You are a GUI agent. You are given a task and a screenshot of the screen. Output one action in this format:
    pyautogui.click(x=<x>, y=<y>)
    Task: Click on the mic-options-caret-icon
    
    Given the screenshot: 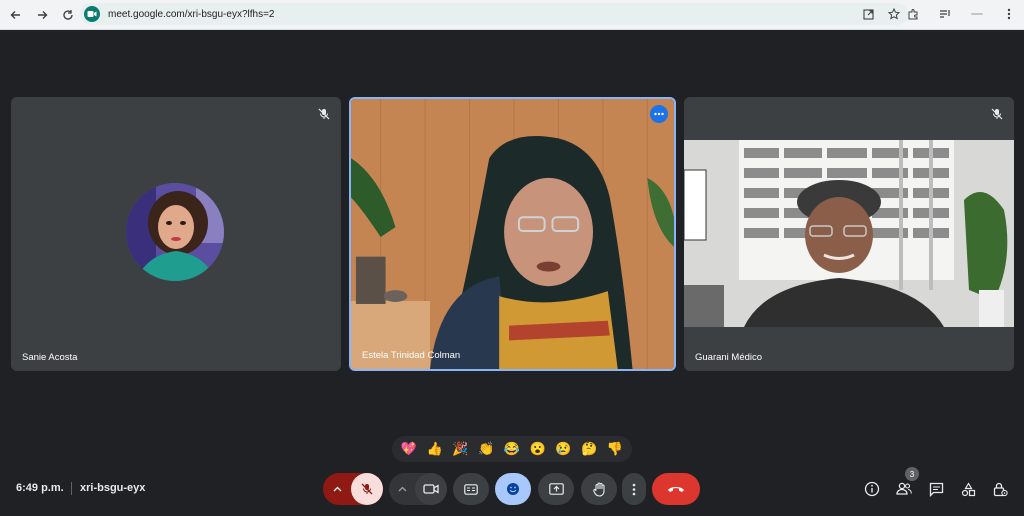 What is the action you would take?
    pyautogui.click(x=337, y=489)
    